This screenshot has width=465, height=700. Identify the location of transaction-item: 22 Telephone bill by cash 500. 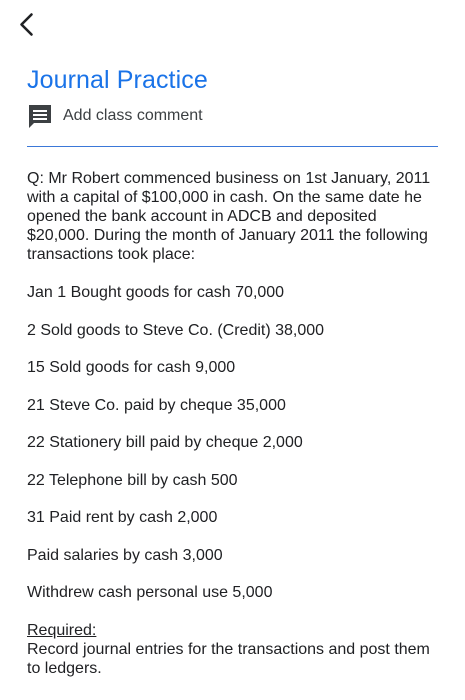
(132, 480).